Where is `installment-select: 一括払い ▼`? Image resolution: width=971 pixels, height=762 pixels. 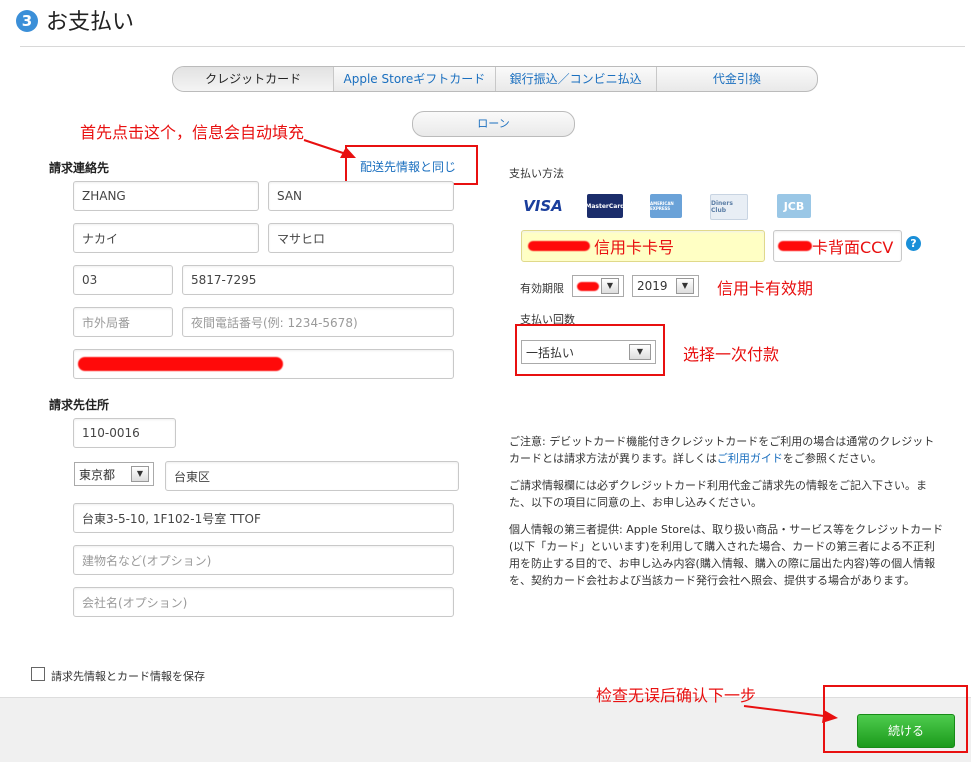
installment-select: 一括払い ▼ is located at coordinates (588, 352).